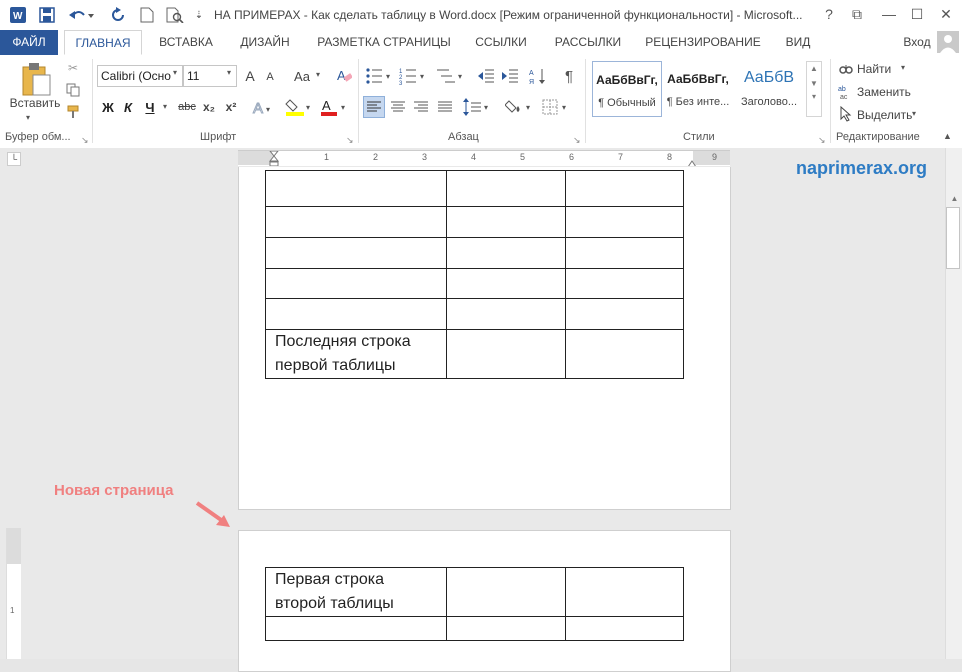 This screenshot has height=672, width=962. What do you see at coordinates (150, 107) in the screenshot?
I see `underline-button: Ч` at bounding box center [150, 107].